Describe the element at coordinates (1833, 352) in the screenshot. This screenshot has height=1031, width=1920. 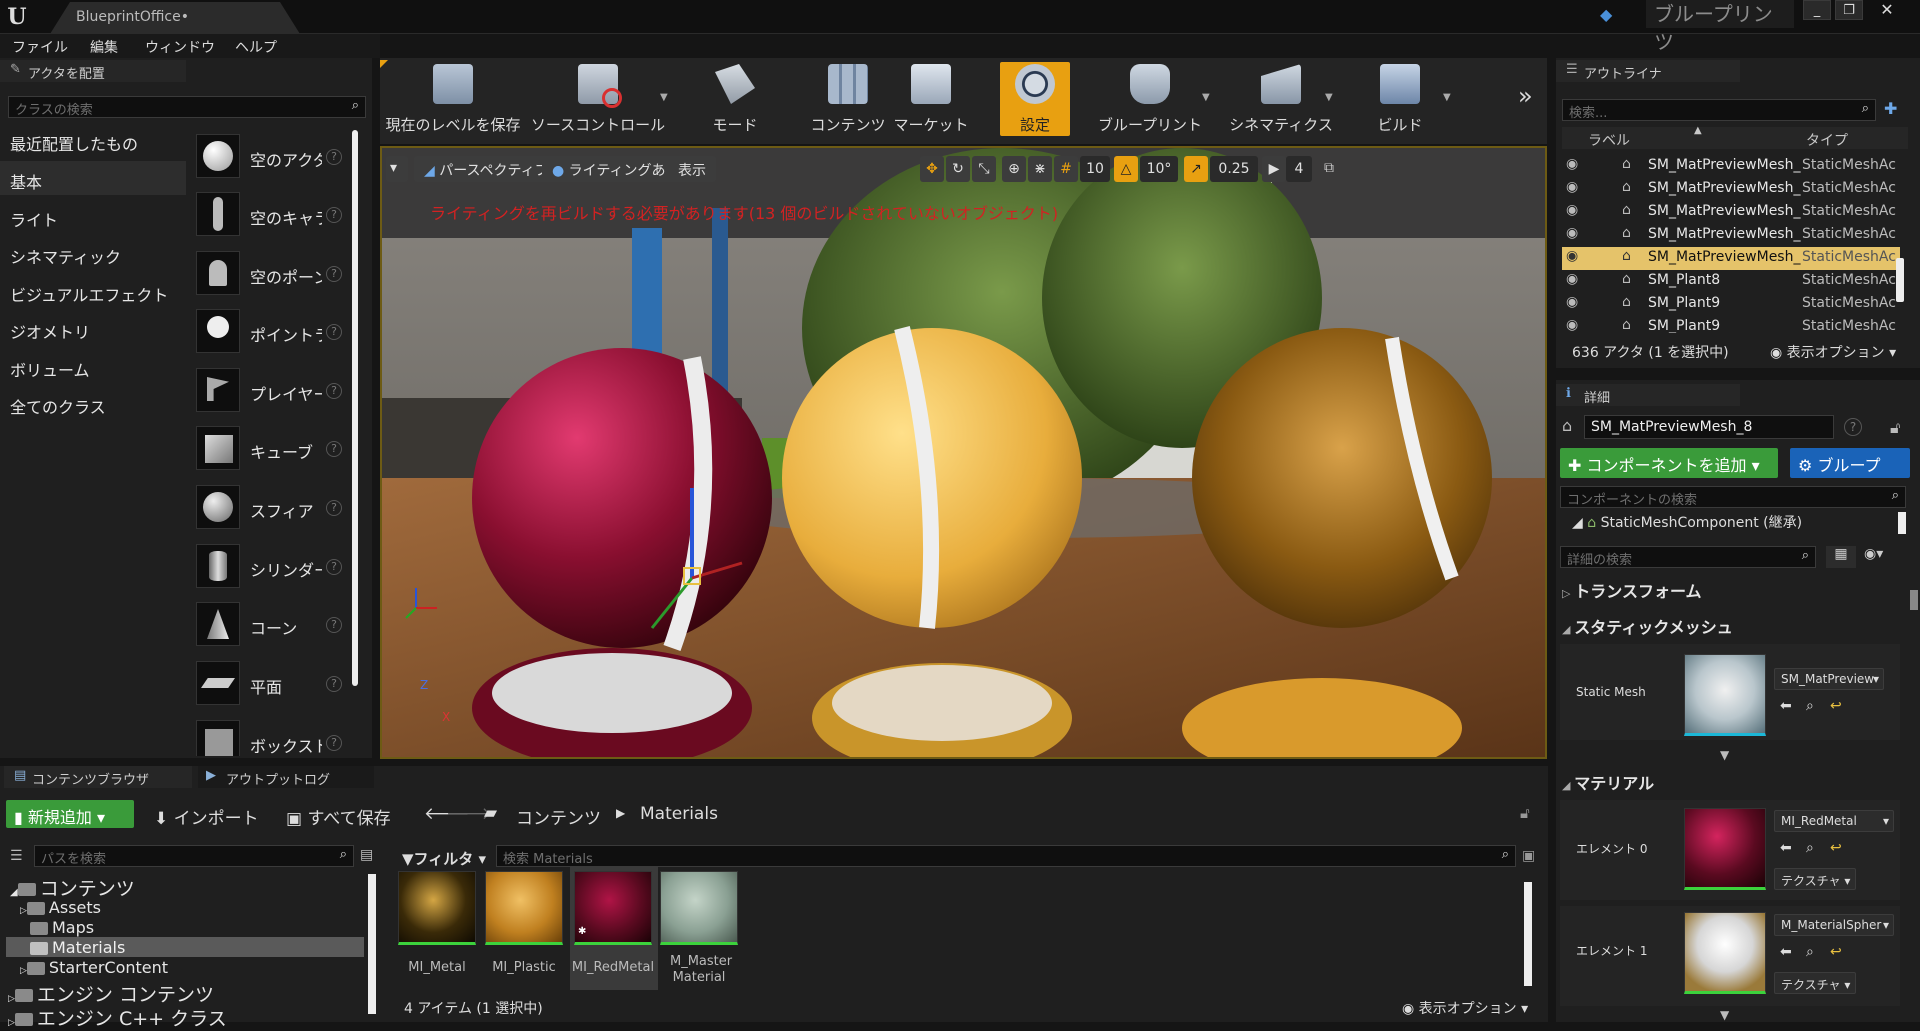
I see `outliner-view-options: ◉ 表示オプション ▾` at that location.